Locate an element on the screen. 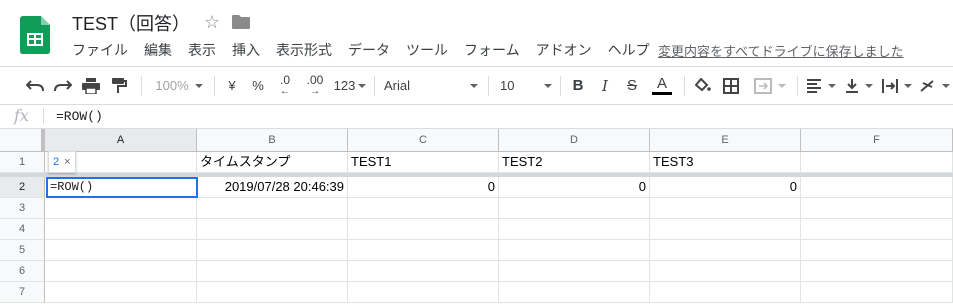 This screenshot has width=953, height=304. formula-bar: fx =ROW() is located at coordinates (476, 116).